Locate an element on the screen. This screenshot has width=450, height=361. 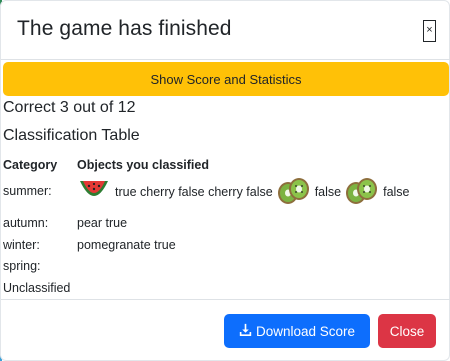
watermelon-icon is located at coordinates (94, 192).